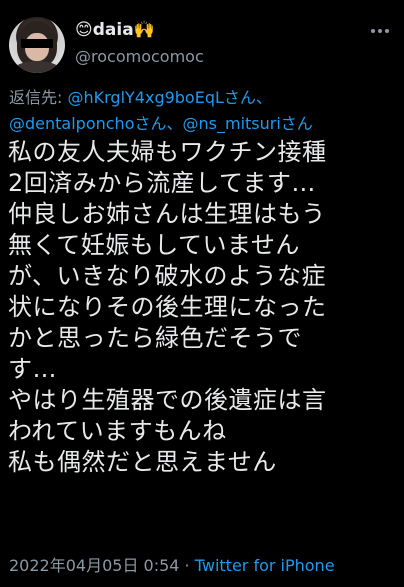 This screenshot has height=587, width=404. What do you see at coordinates (115, 30) in the screenshot?
I see `display-name: 😊daia🙌` at bounding box center [115, 30].